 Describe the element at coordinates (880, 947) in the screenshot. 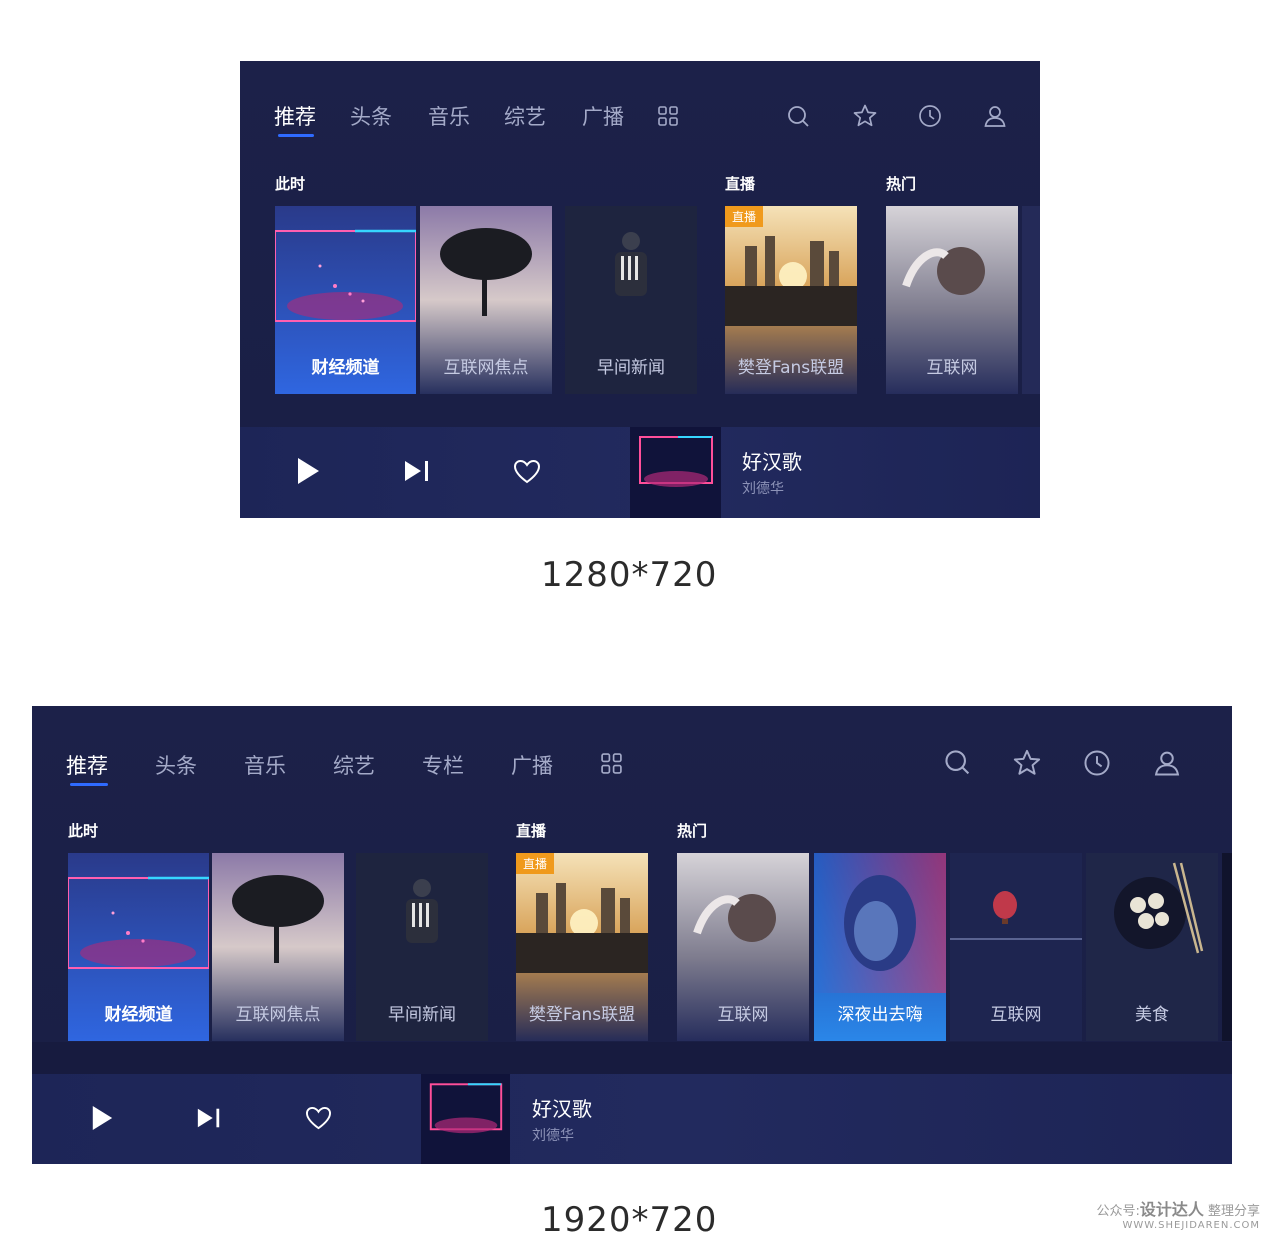

I see `card-late-night: 深夜出去嗨` at that location.